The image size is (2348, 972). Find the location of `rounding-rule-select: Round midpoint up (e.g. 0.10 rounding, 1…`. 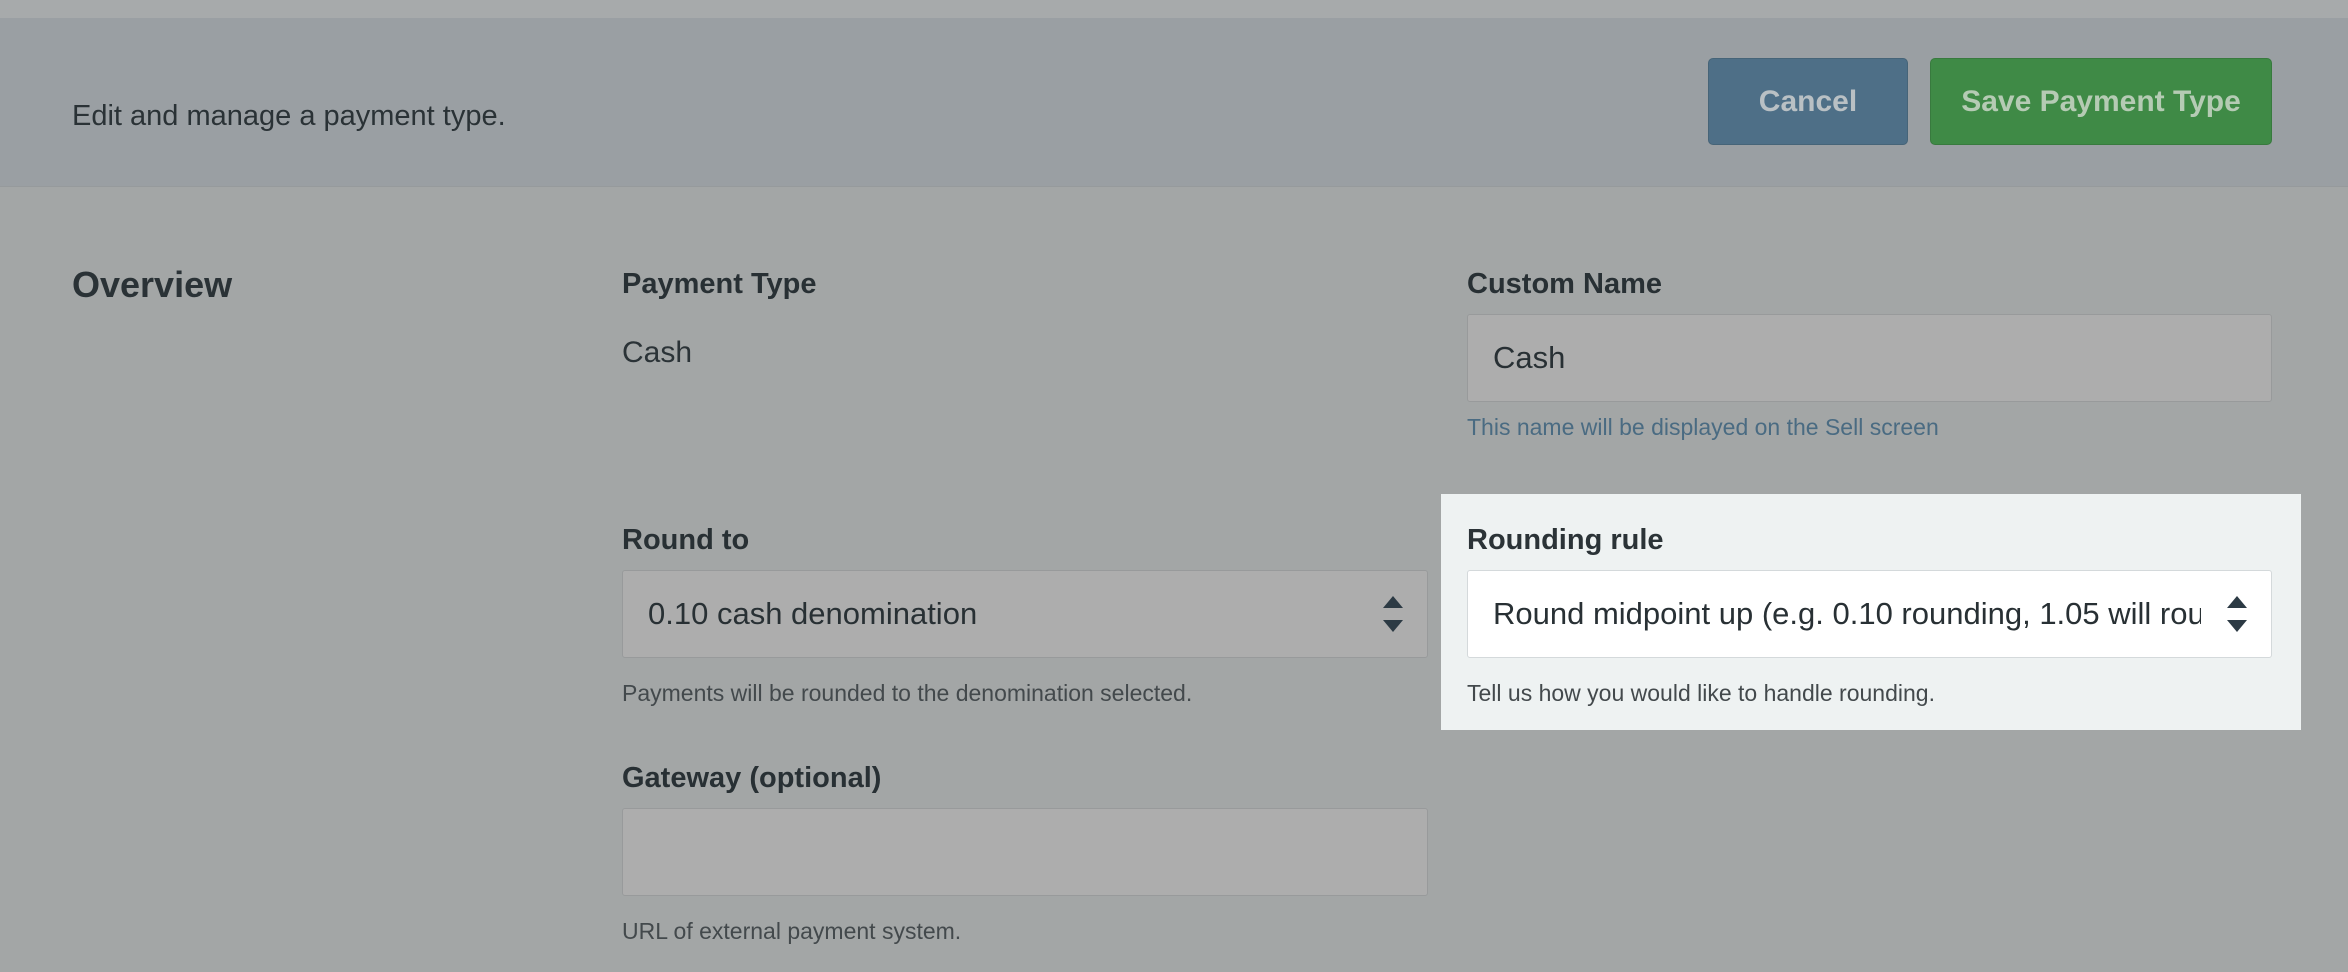

rounding-rule-select: Round midpoint up (e.g. 0.10 rounding, 1… is located at coordinates (1869, 614).